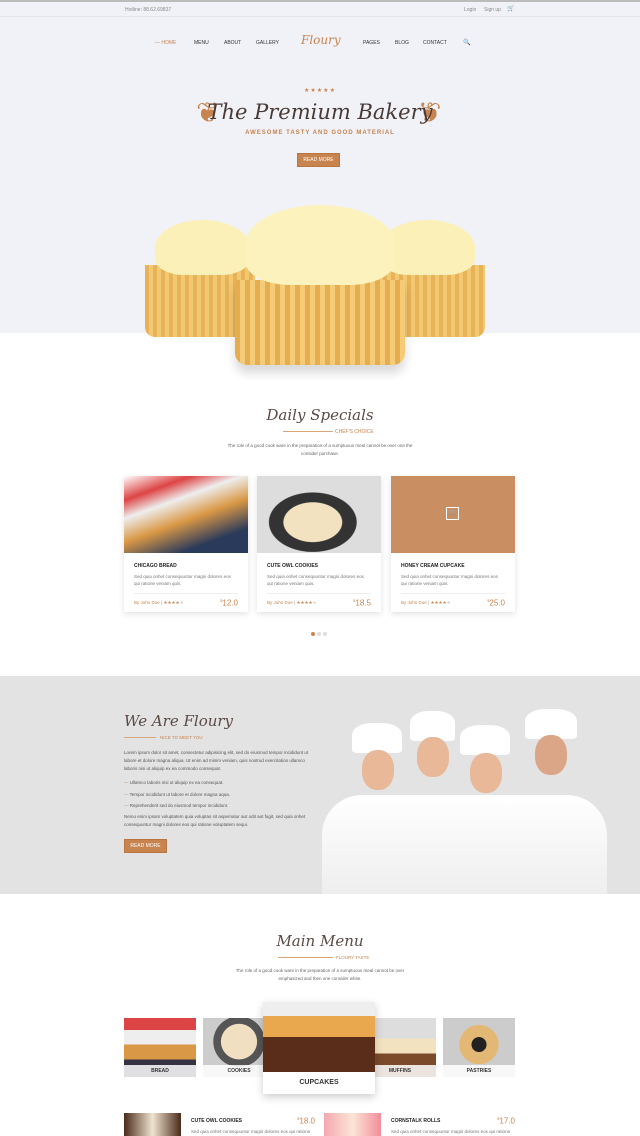  I want to click on menu-item-price: $18.0, so click(306, 1121).